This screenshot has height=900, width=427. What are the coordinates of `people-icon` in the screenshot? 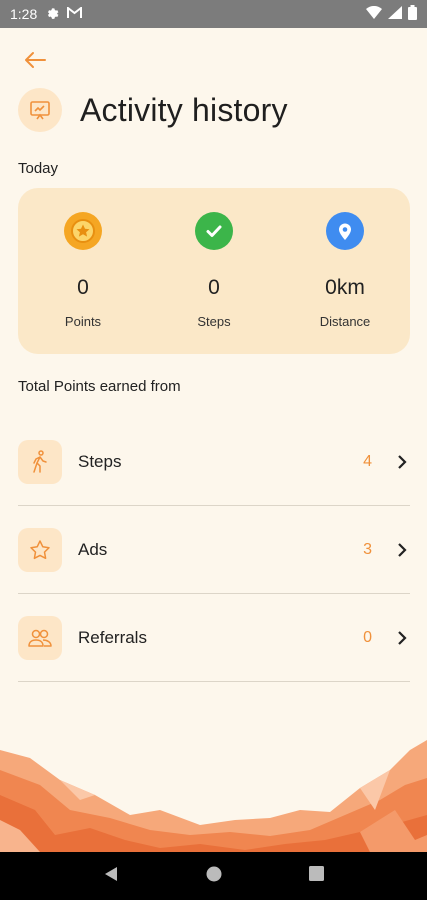 It's located at (40, 637).